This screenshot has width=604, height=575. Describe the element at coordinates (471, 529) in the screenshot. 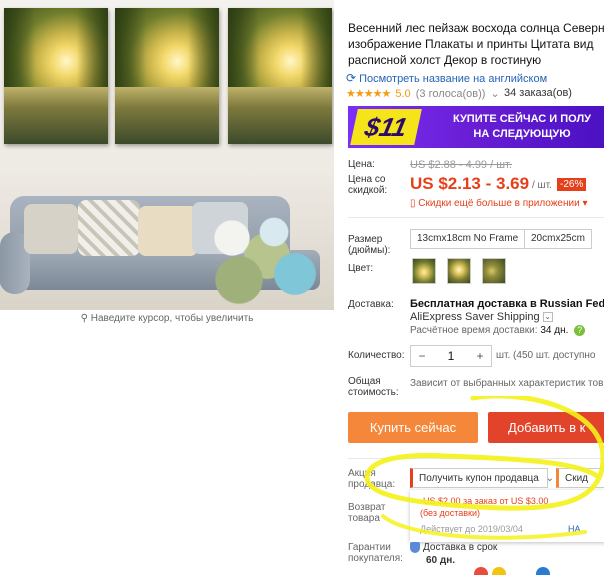

I see `coupon-validity: Действует до 2019/03/04` at that location.